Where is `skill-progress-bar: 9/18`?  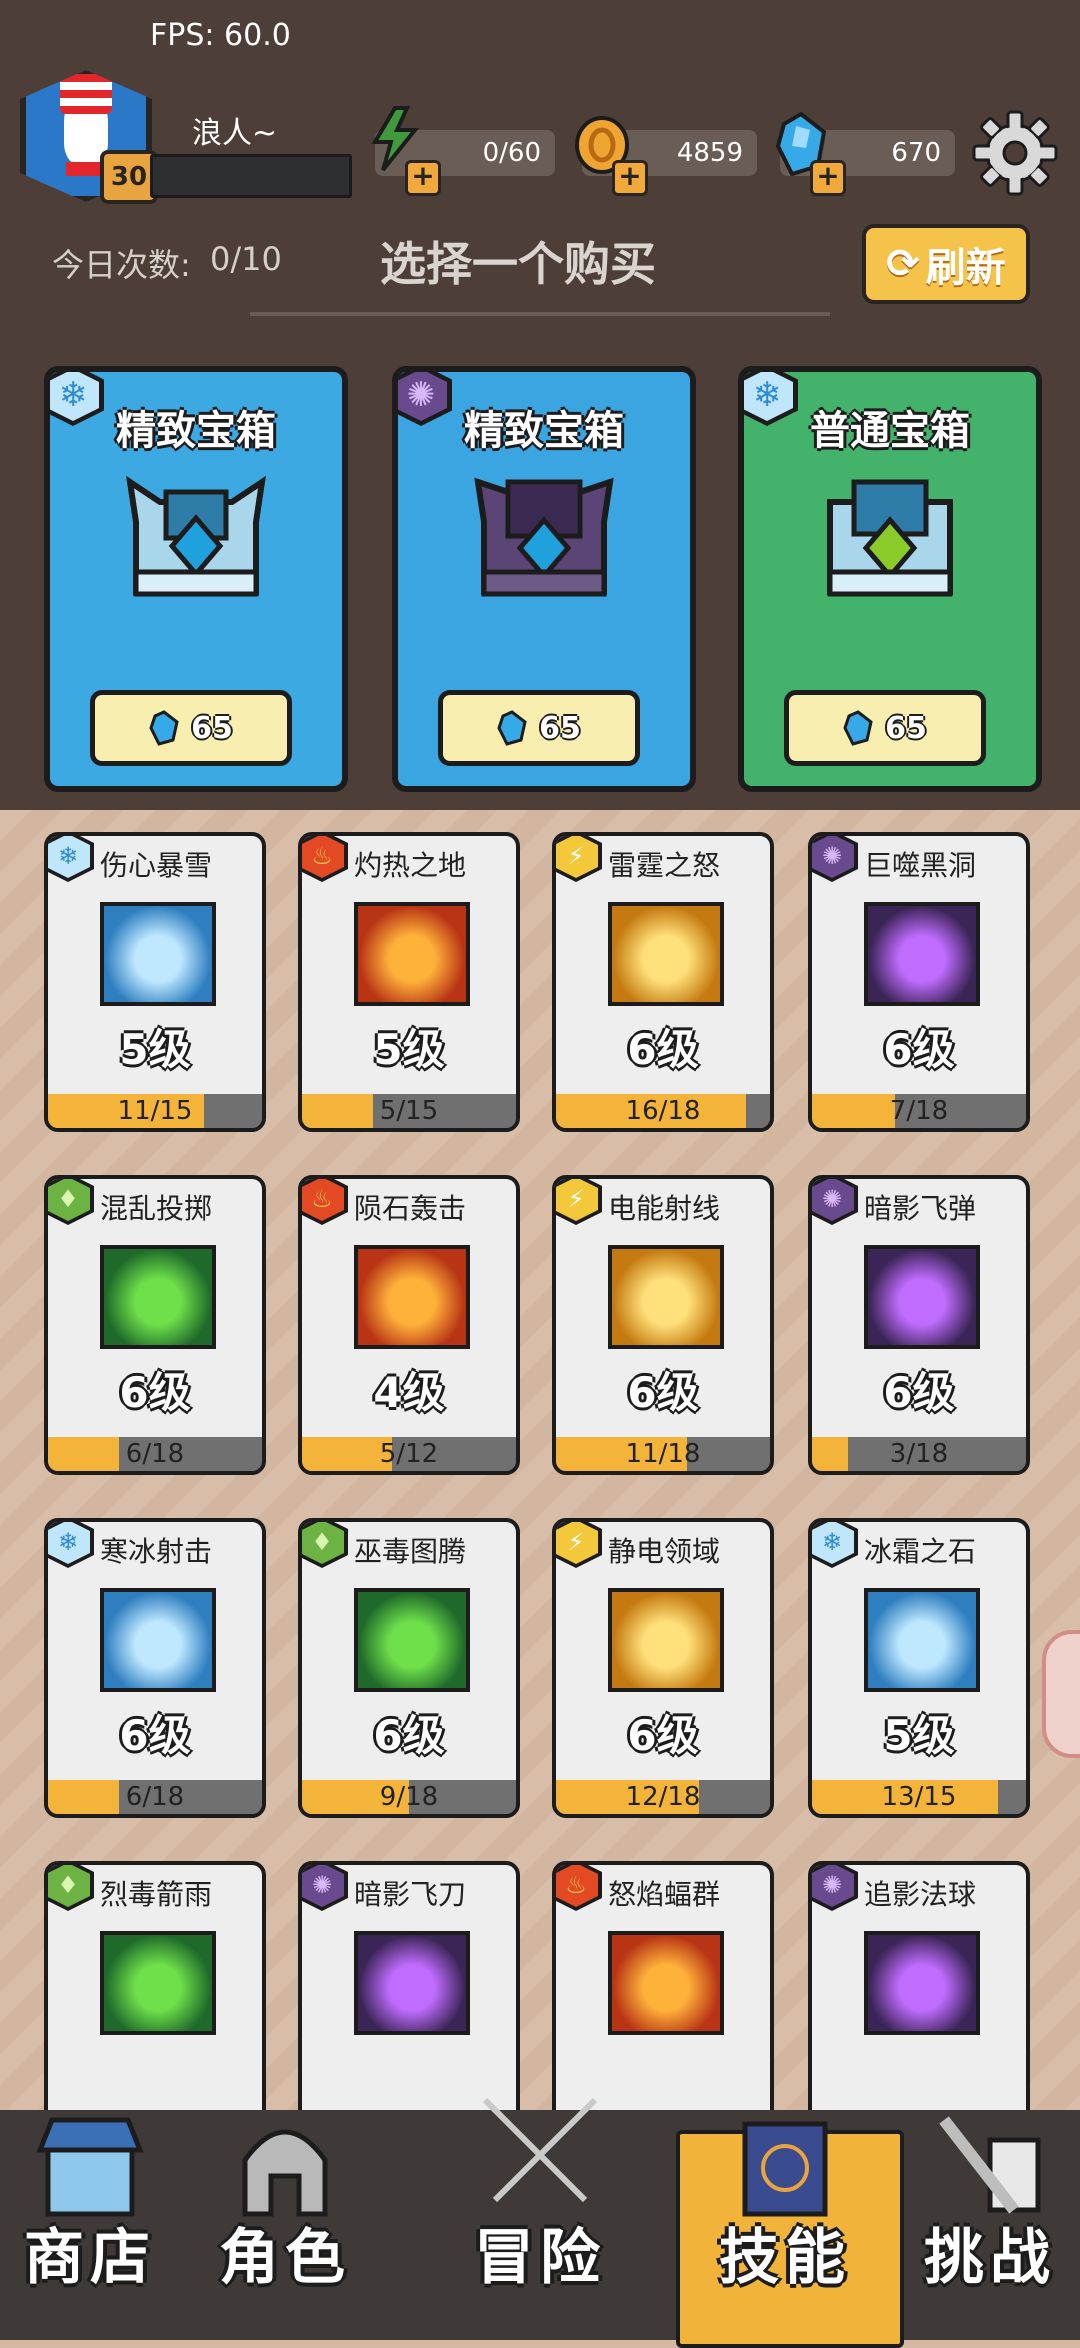 skill-progress-bar: 9/18 is located at coordinates (409, 1797).